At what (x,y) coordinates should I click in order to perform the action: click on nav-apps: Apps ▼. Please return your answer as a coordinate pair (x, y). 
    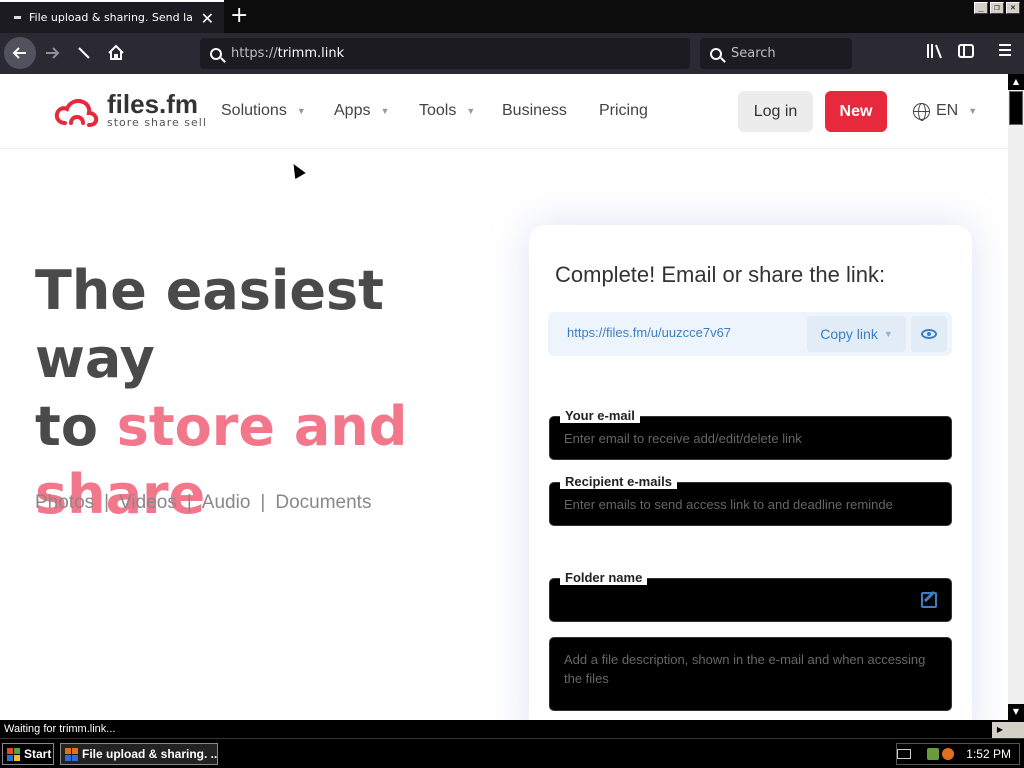
    Looking at the image, I should click on (361, 111).